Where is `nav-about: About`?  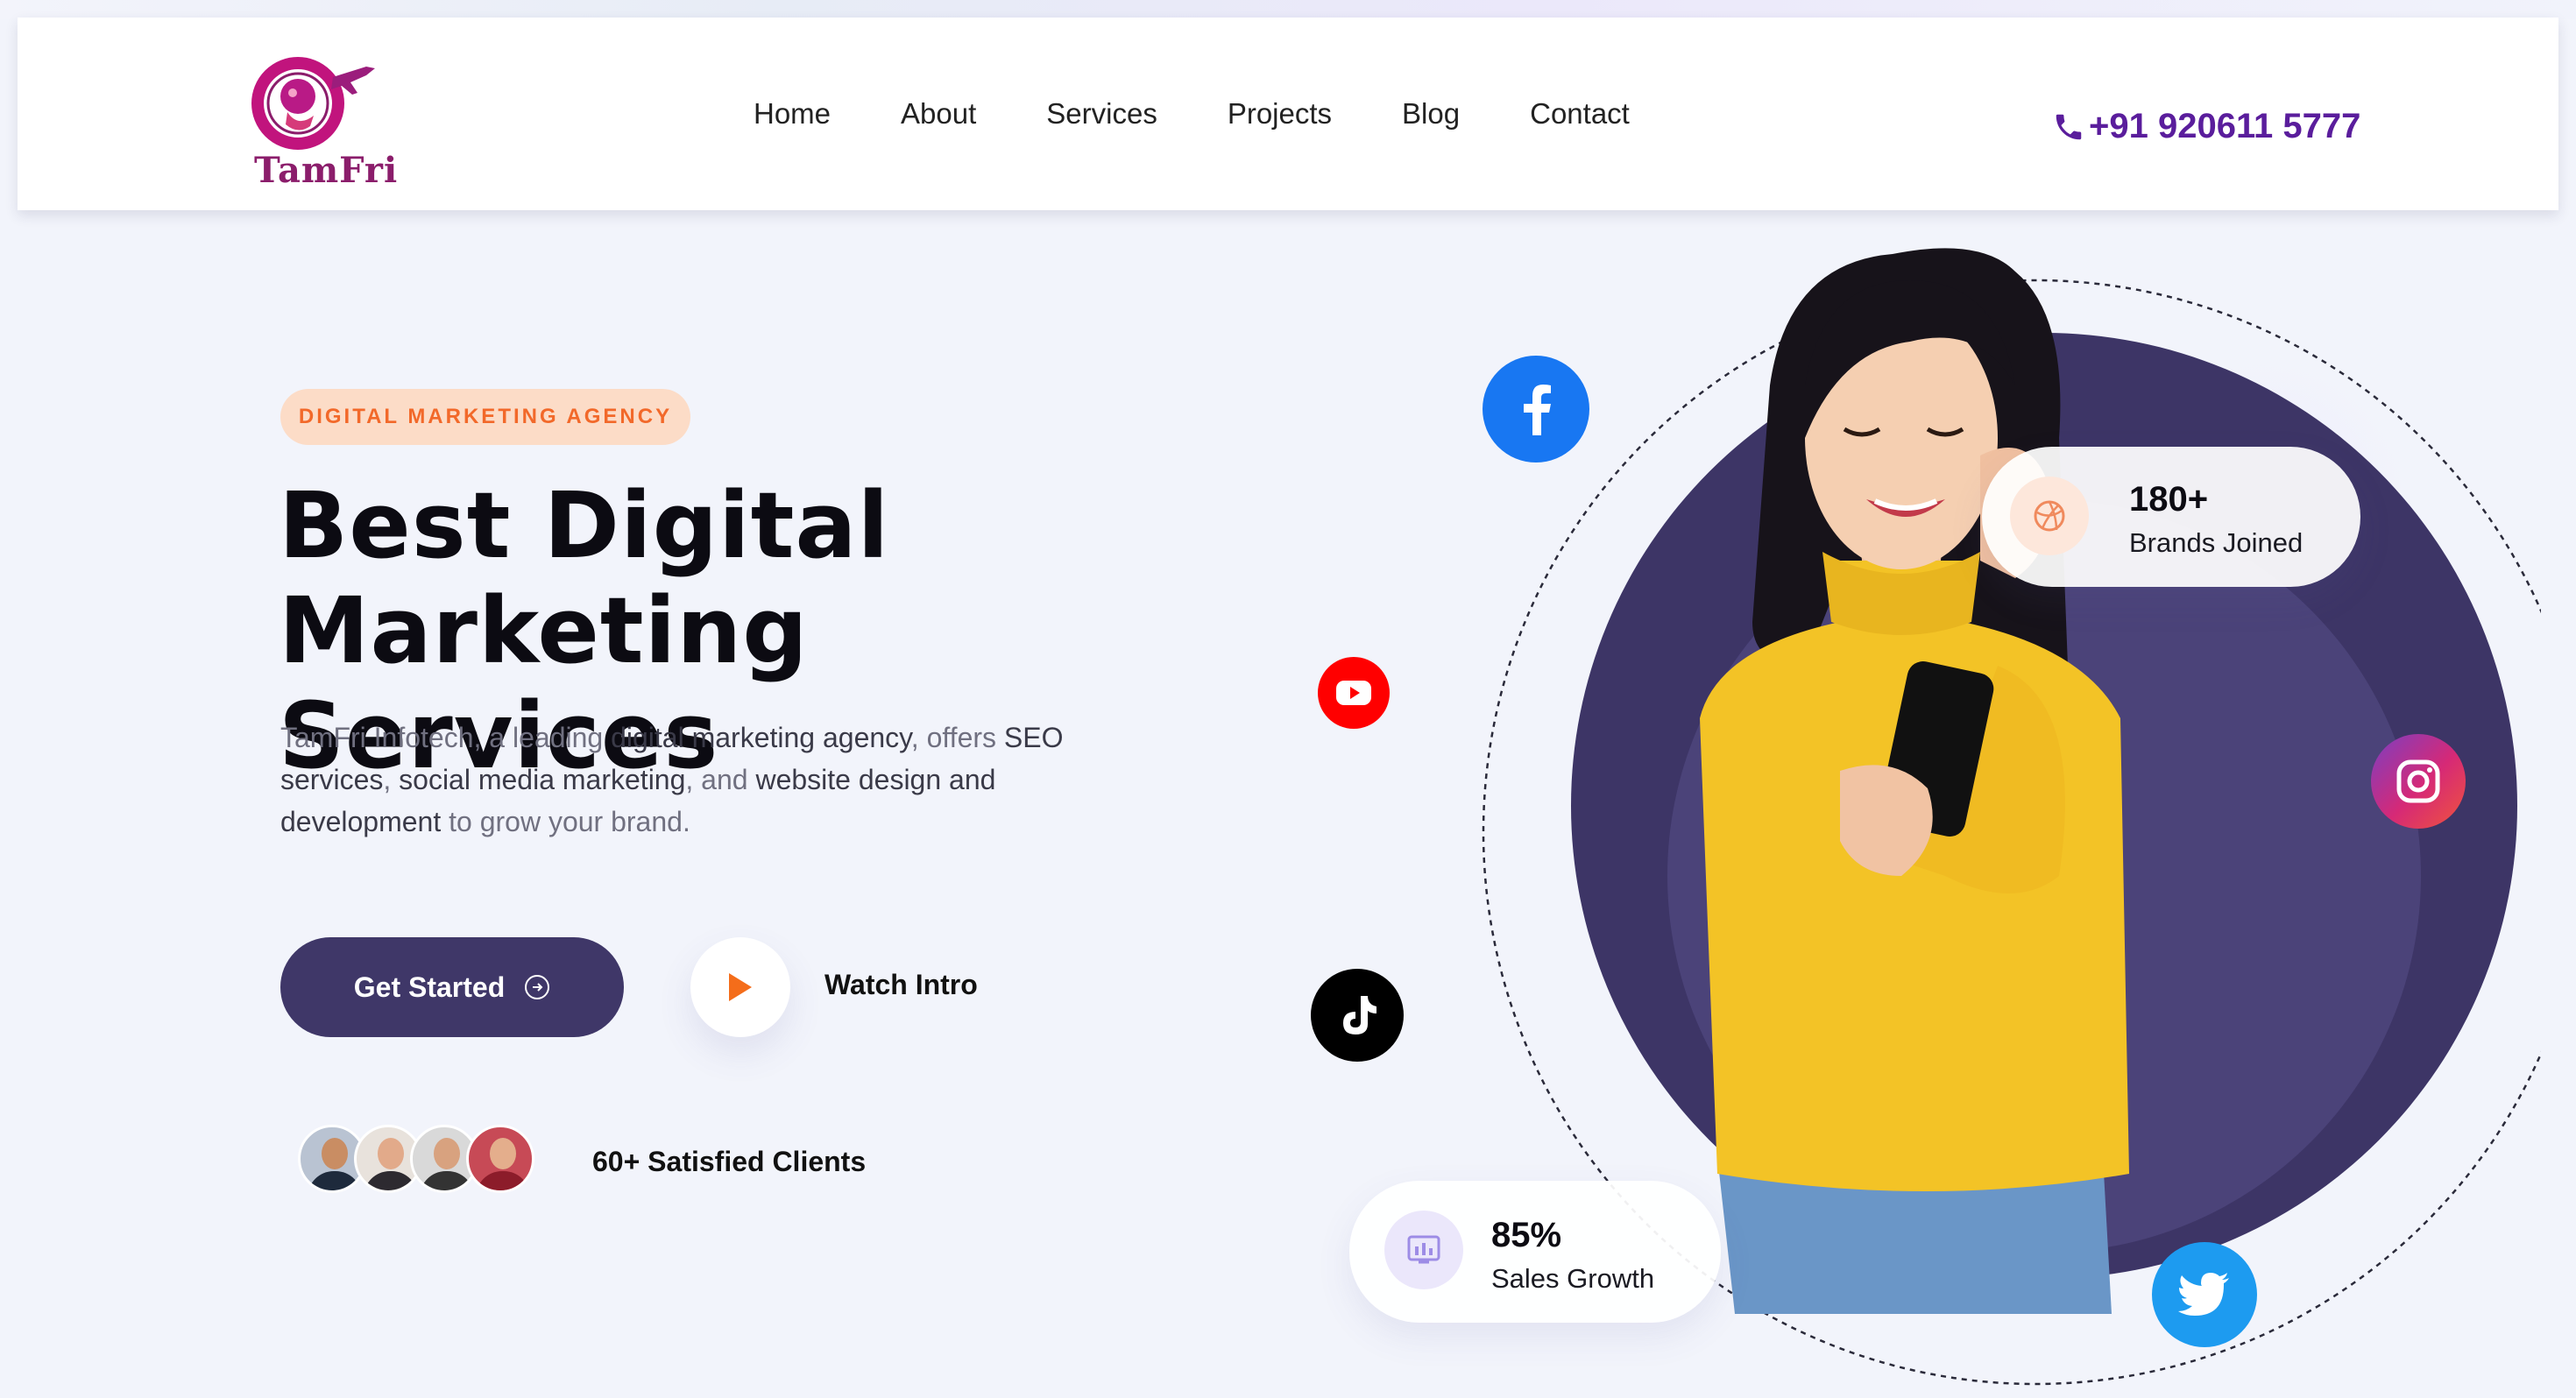 nav-about: About is located at coordinates (938, 114).